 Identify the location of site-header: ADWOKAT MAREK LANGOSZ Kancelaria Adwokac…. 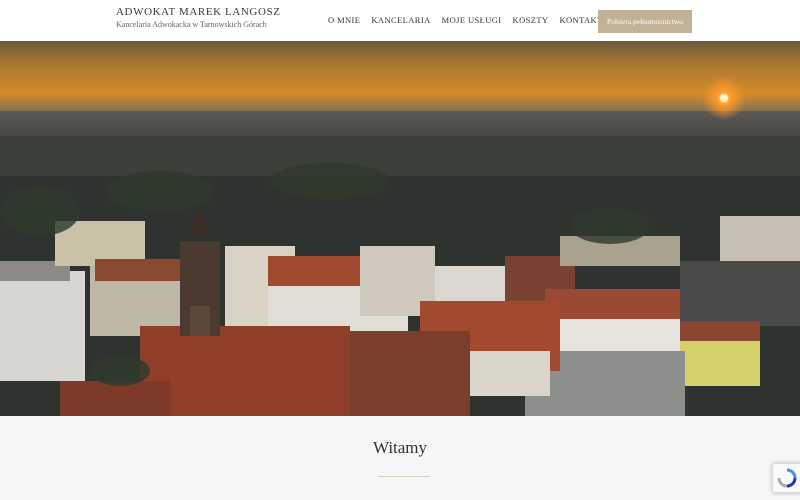
(400, 20).